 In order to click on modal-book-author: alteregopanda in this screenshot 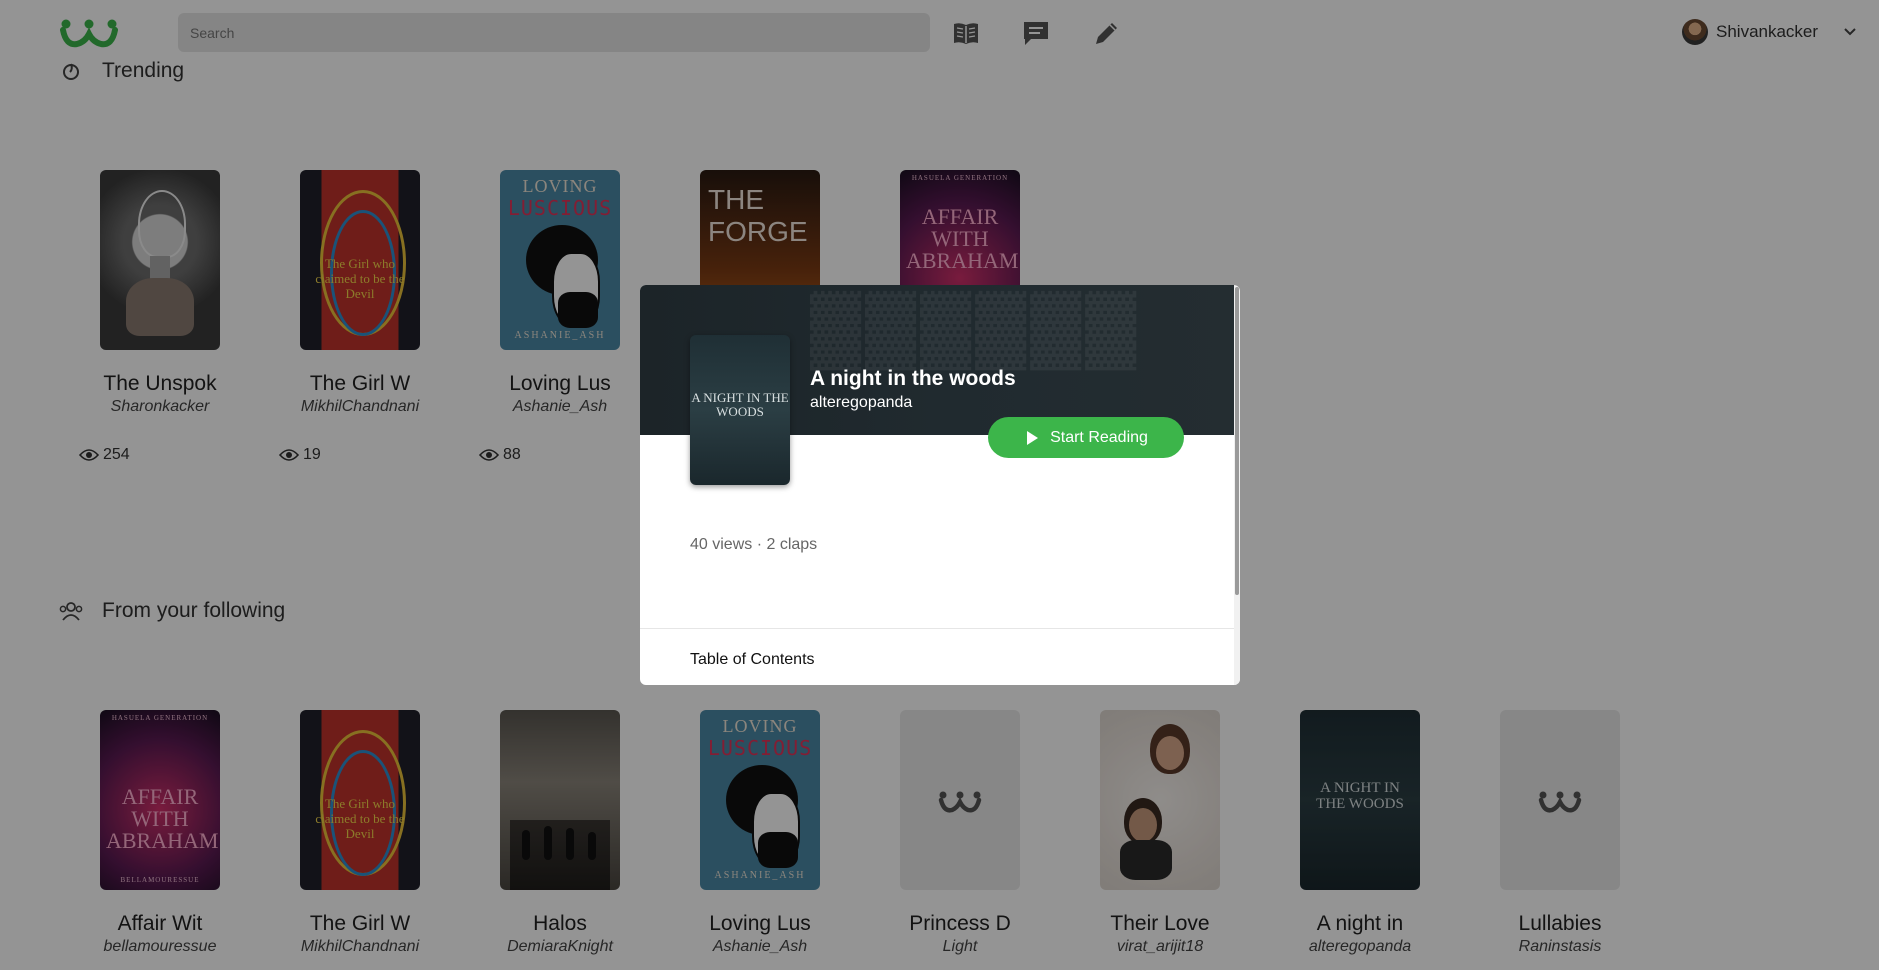, I will do `click(861, 403)`.